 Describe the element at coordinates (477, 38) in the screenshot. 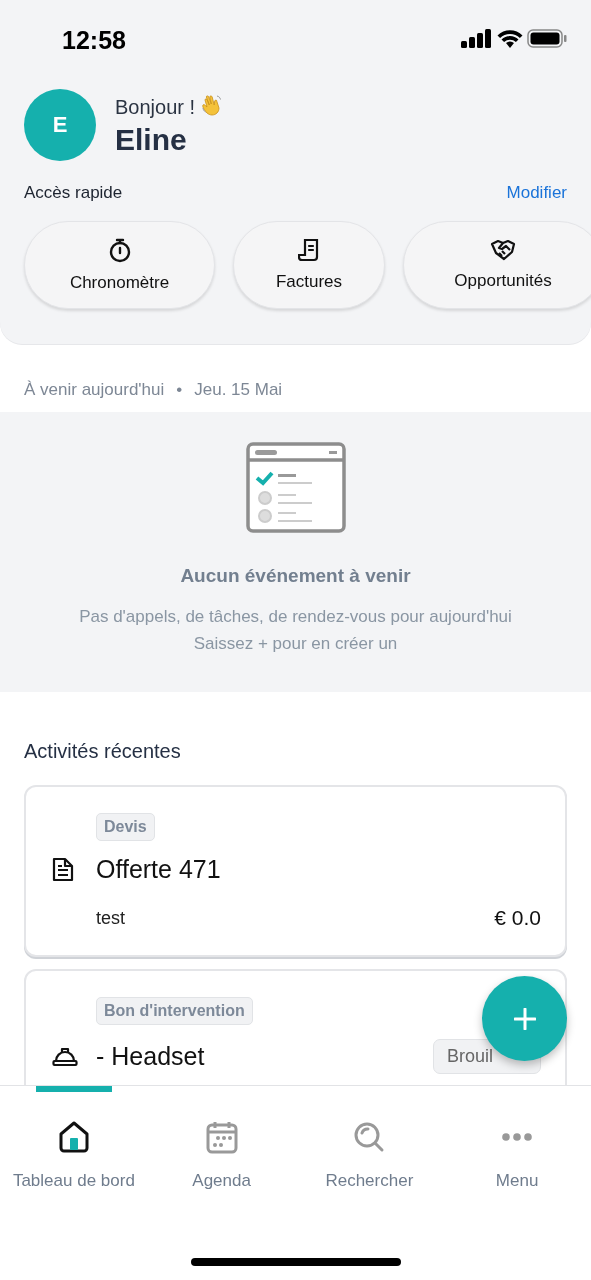

I see `signal-icon` at that location.